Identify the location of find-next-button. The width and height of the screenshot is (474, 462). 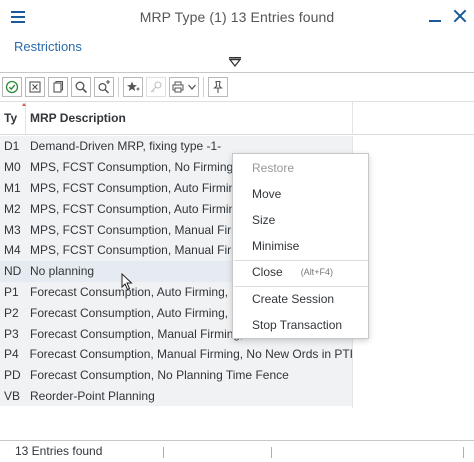
(104, 87).